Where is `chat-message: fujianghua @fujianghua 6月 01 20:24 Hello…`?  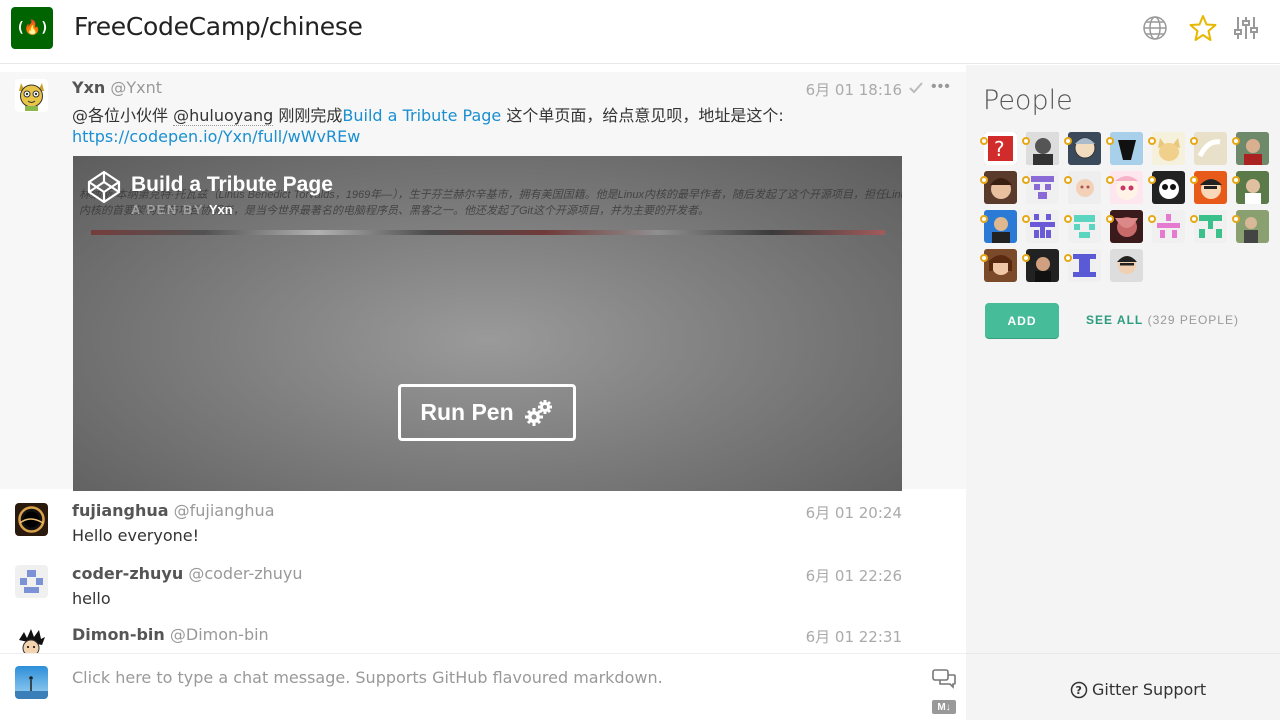
chat-message: fujianghua @fujianghua 6月 01 20:24 Hello… is located at coordinates (483, 523).